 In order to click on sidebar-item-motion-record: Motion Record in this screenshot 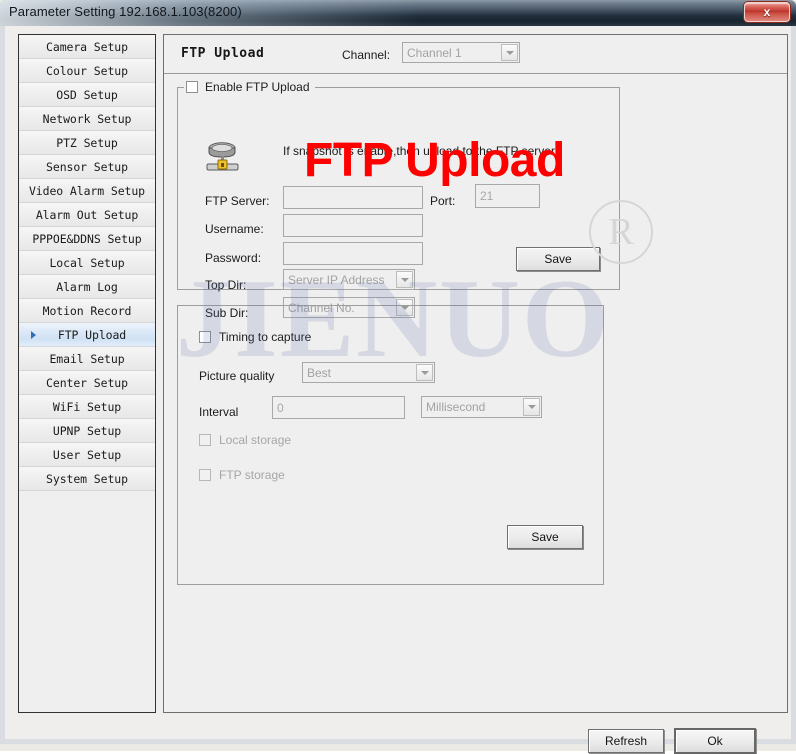, I will do `click(87, 311)`.